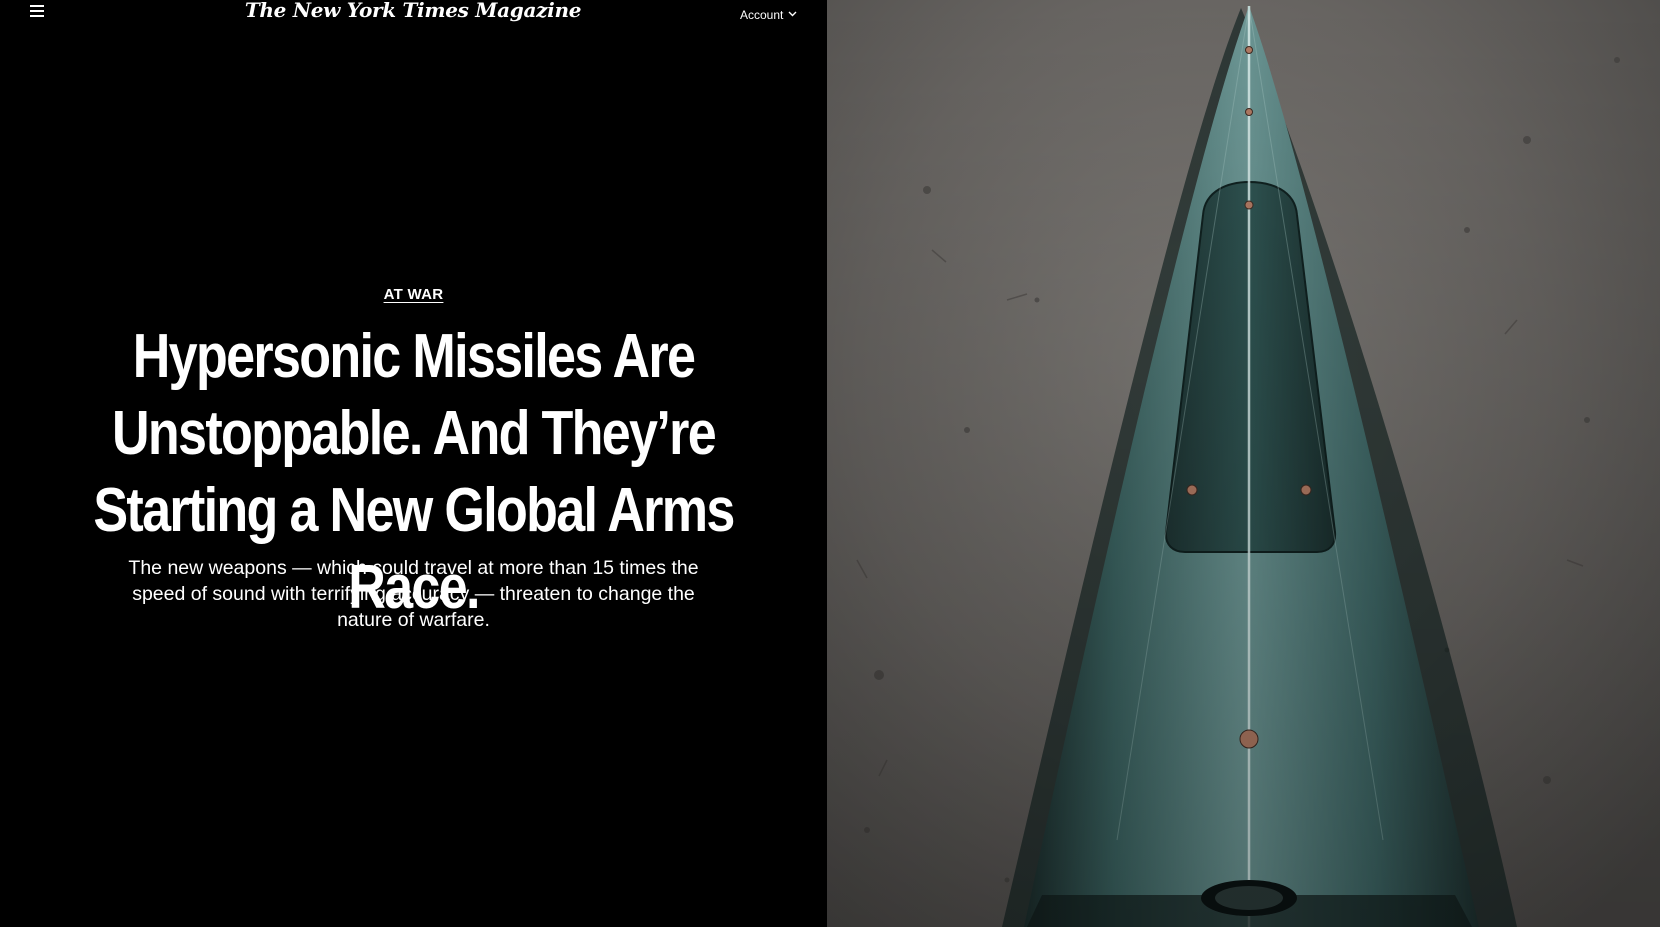  What do you see at coordinates (792, 13) in the screenshot?
I see `chevron-down-icon` at bounding box center [792, 13].